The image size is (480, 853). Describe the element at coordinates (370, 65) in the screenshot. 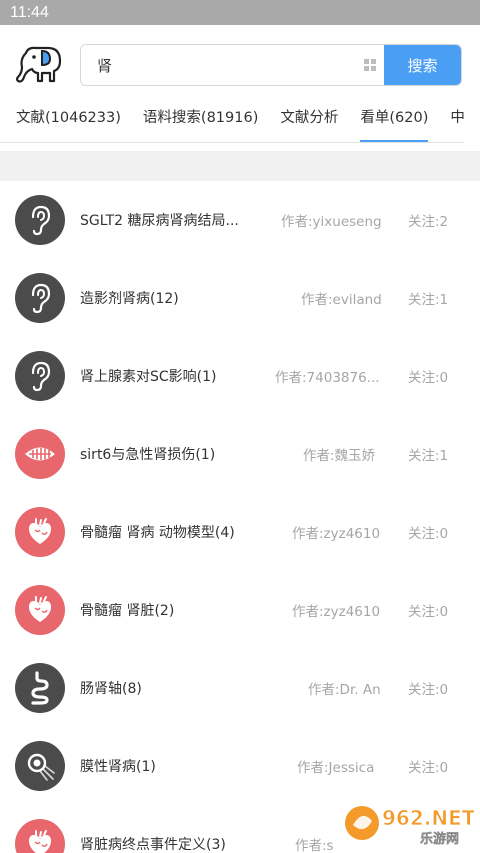

I see `scan-grid-icon` at that location.